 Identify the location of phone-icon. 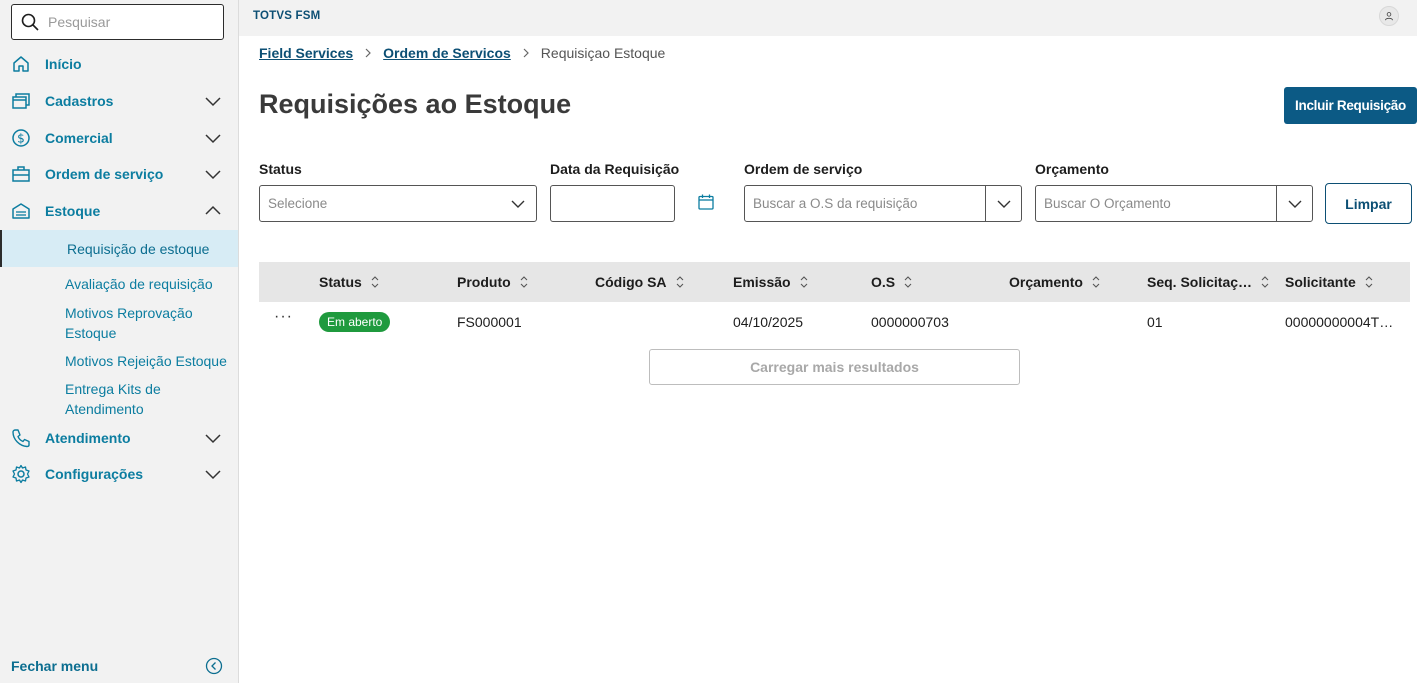
(21, 438).